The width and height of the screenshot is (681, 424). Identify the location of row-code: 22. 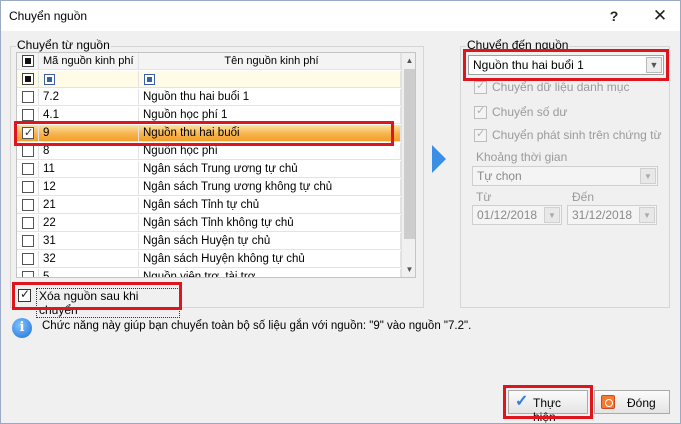
(89, 223).